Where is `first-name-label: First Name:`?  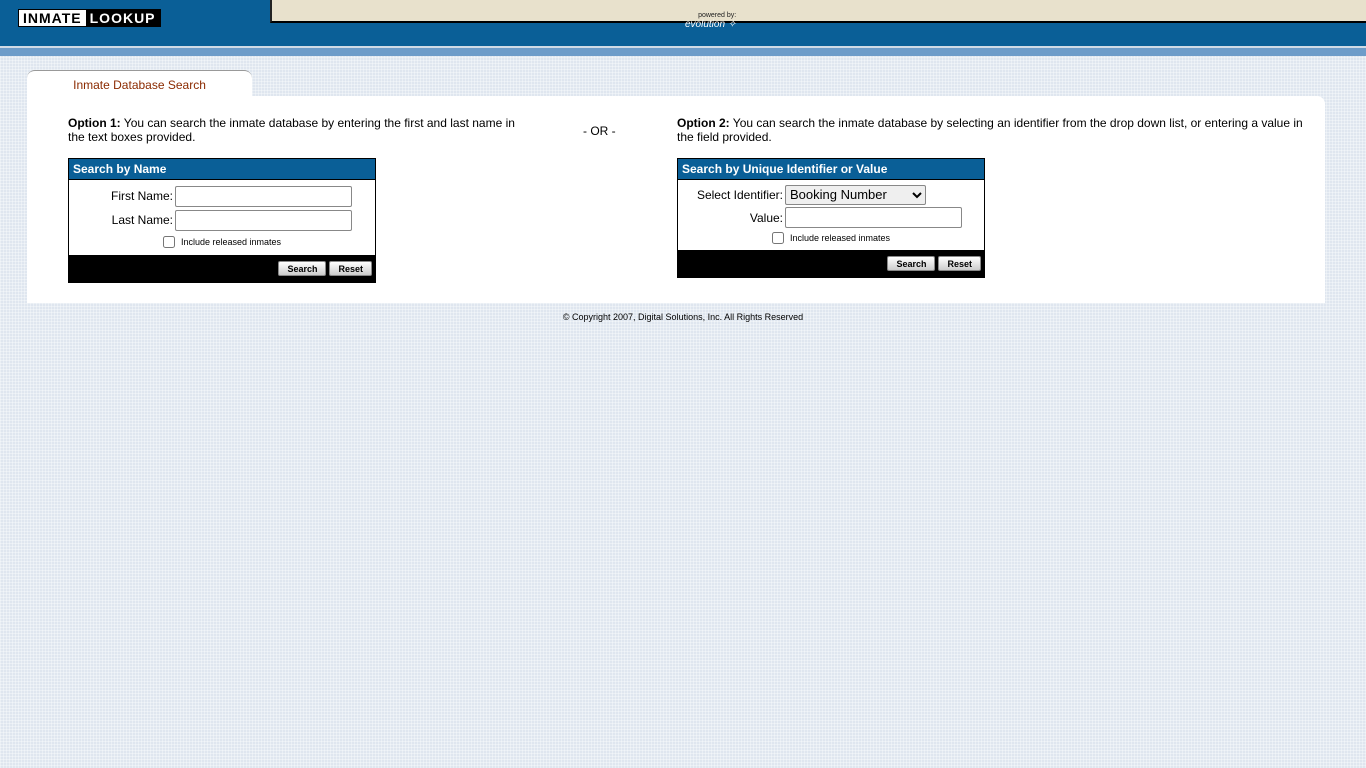
first-name-label: First Name: is located at coordinates (141, 196).